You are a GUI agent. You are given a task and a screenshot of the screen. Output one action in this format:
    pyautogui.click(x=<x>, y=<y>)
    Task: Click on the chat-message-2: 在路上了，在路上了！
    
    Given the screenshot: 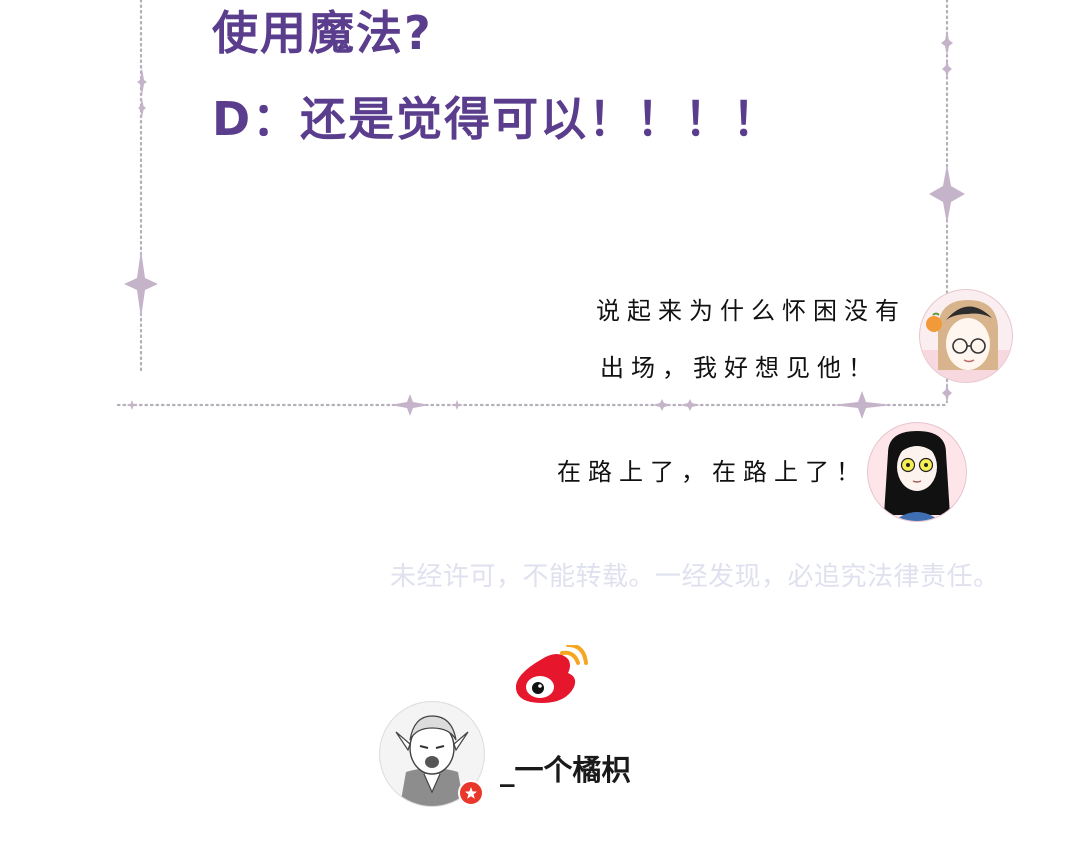 What is the action you would take?
    pyautogui.click(x=712, y=472)
    